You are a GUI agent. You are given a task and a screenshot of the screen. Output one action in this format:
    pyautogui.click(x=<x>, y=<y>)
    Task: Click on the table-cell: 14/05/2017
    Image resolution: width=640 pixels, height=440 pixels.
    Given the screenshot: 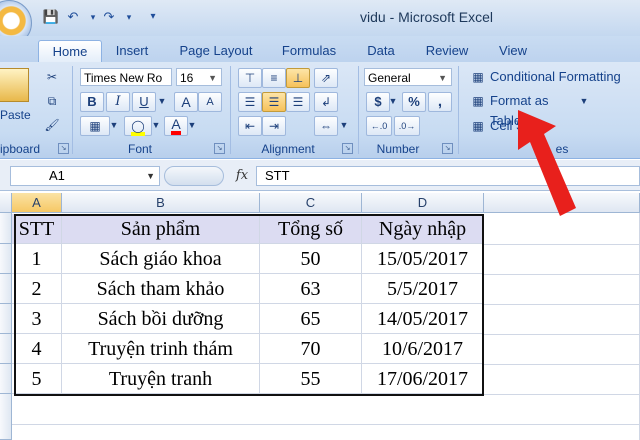 What is the action you would take?
    pyautogui.click(x=423, y=319)
    